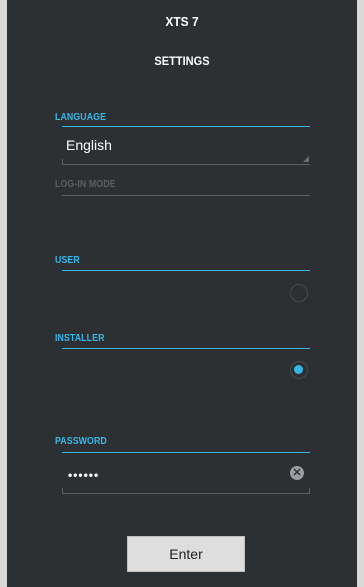  What do you see at coordinates (186, 151) in the screenshot?
I see `language-dropdown: English` at bounding box center [186, 151].